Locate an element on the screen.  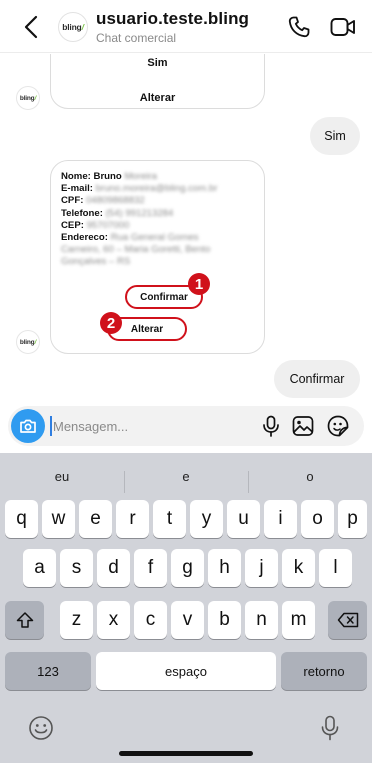
suggestion-item: eu is located at coordinates (62, 476).